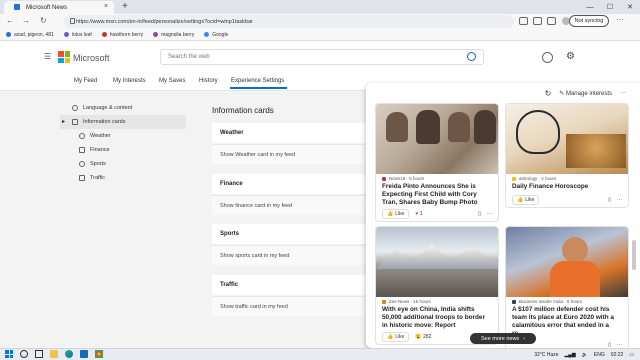 The width and height of the screenshot is (640, 360). What do you see at coordinates (172, 81) in the screenshot?
I see `tab-my-saves: My Saves` at bounding box center [172, 81].